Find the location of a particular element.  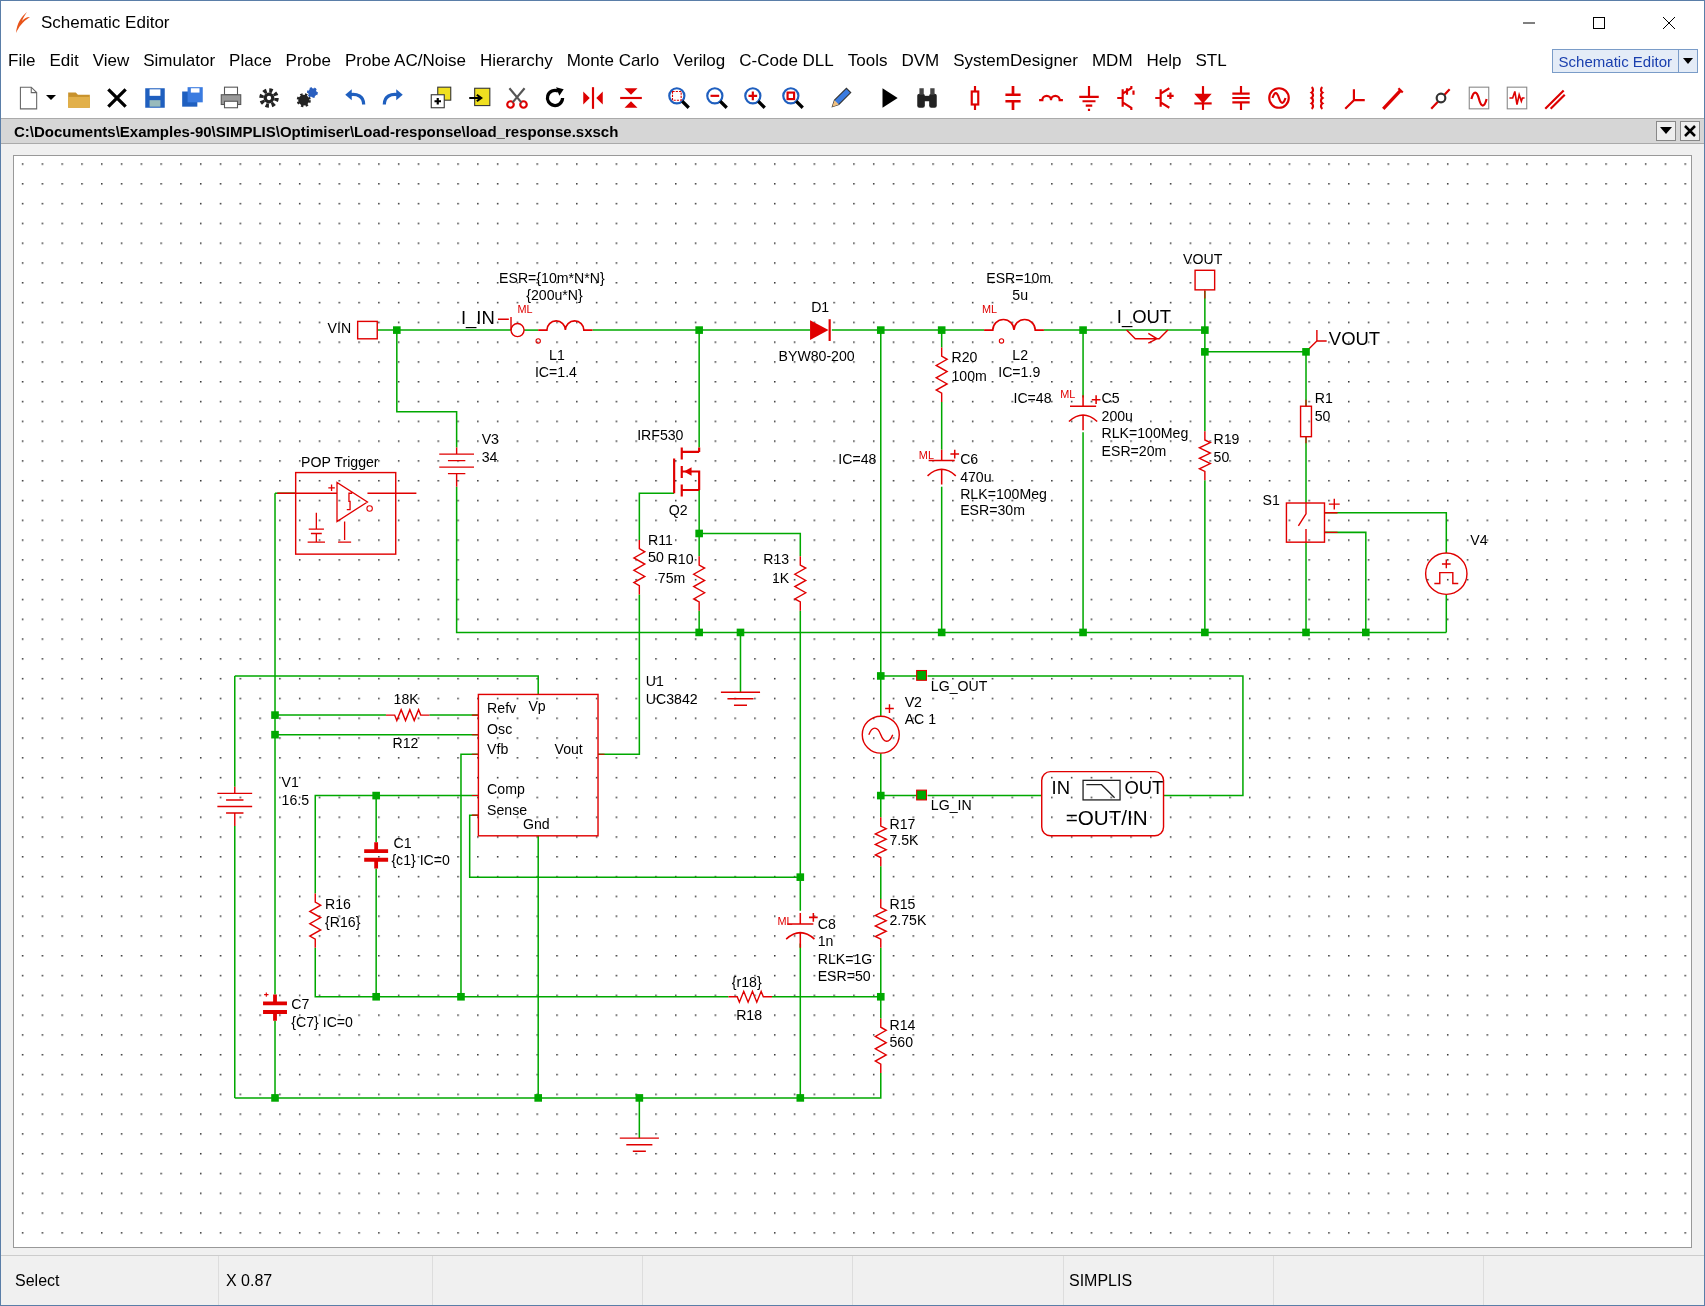

current-probe-symbol is located at coordinates (511, 327).